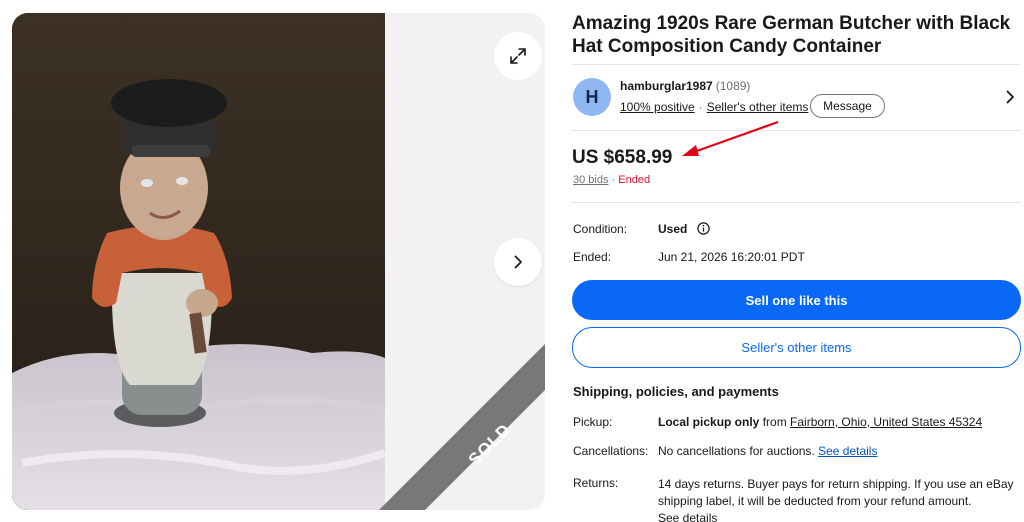 The image size is (1024, 522). I want to click on condition-value-wrap: Used, so click(684, 229).